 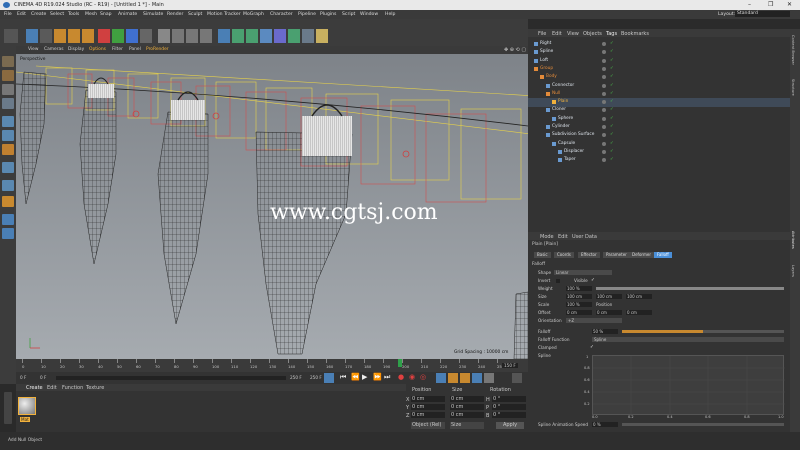 I want to click on menu-window: Window, so click(x=369, y=14).